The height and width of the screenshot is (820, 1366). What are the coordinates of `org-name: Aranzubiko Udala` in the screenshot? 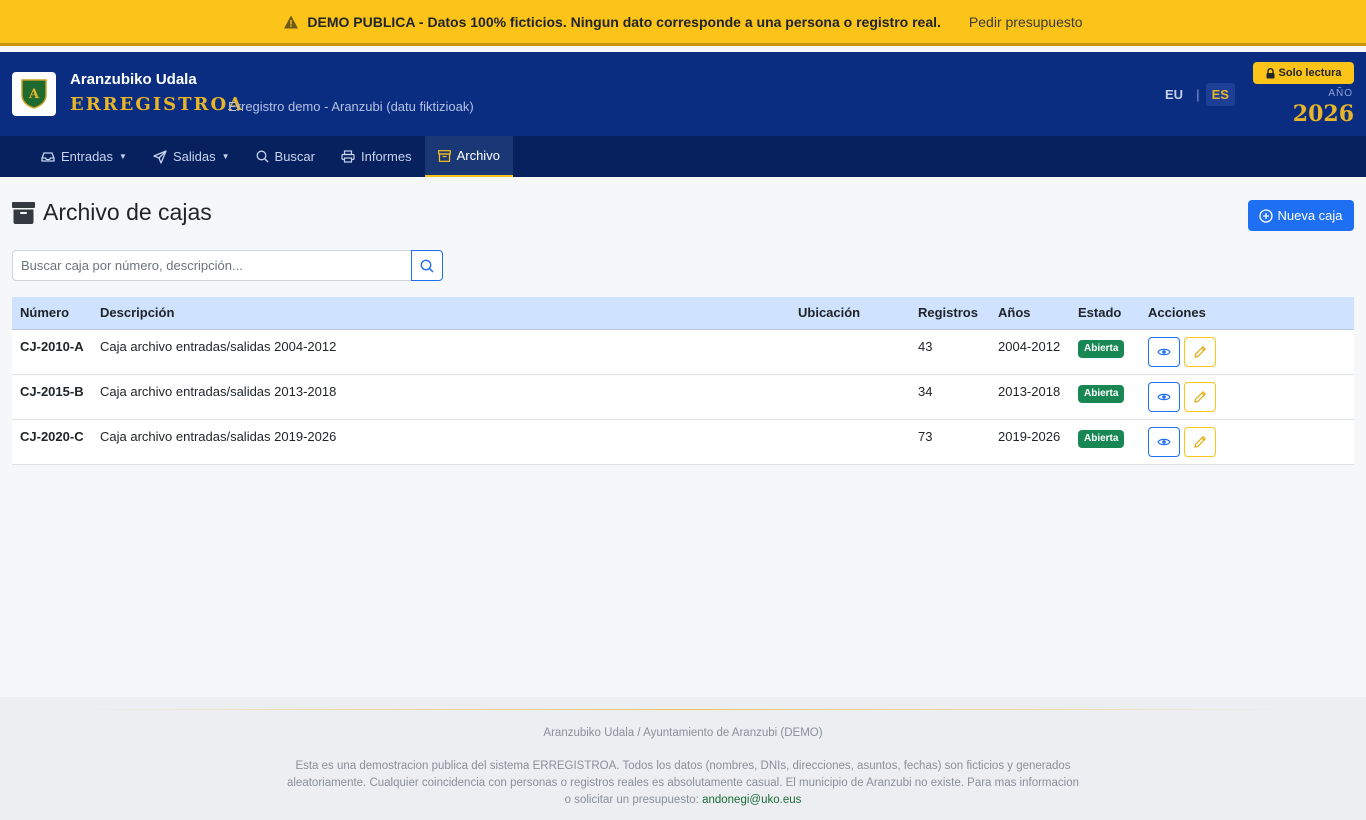 It's located at (133, 79).